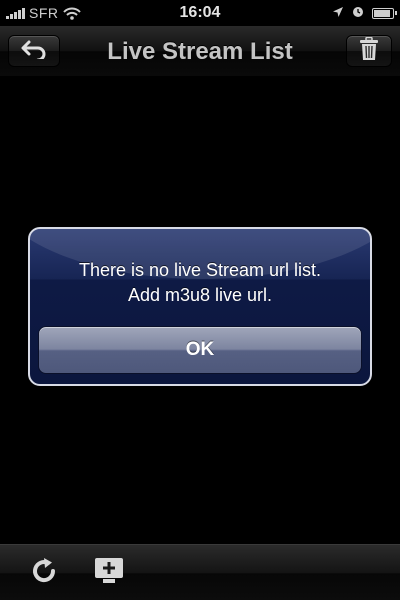 This screenshot has height=600, width=400. Describe the element at coordinates (338, 13) in the screenshot. I see `location-arrow-icon` at that location.